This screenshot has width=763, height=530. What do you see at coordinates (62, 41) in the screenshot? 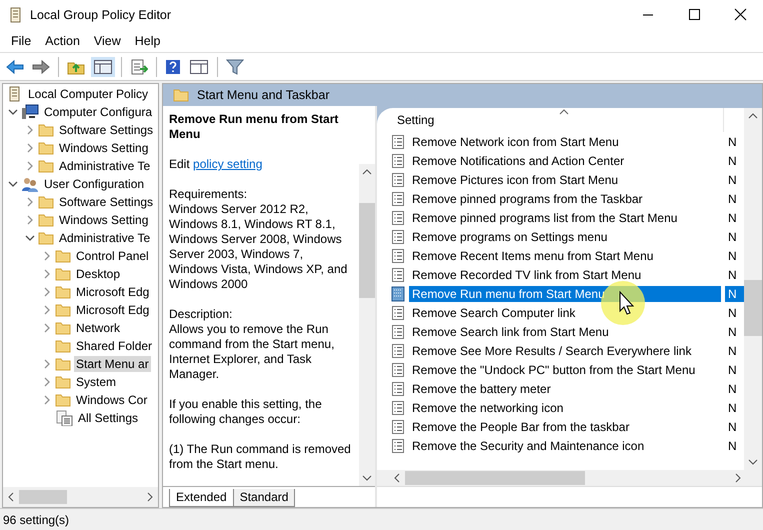
I see `menu-item: Action` at bounding box center [62, 41].